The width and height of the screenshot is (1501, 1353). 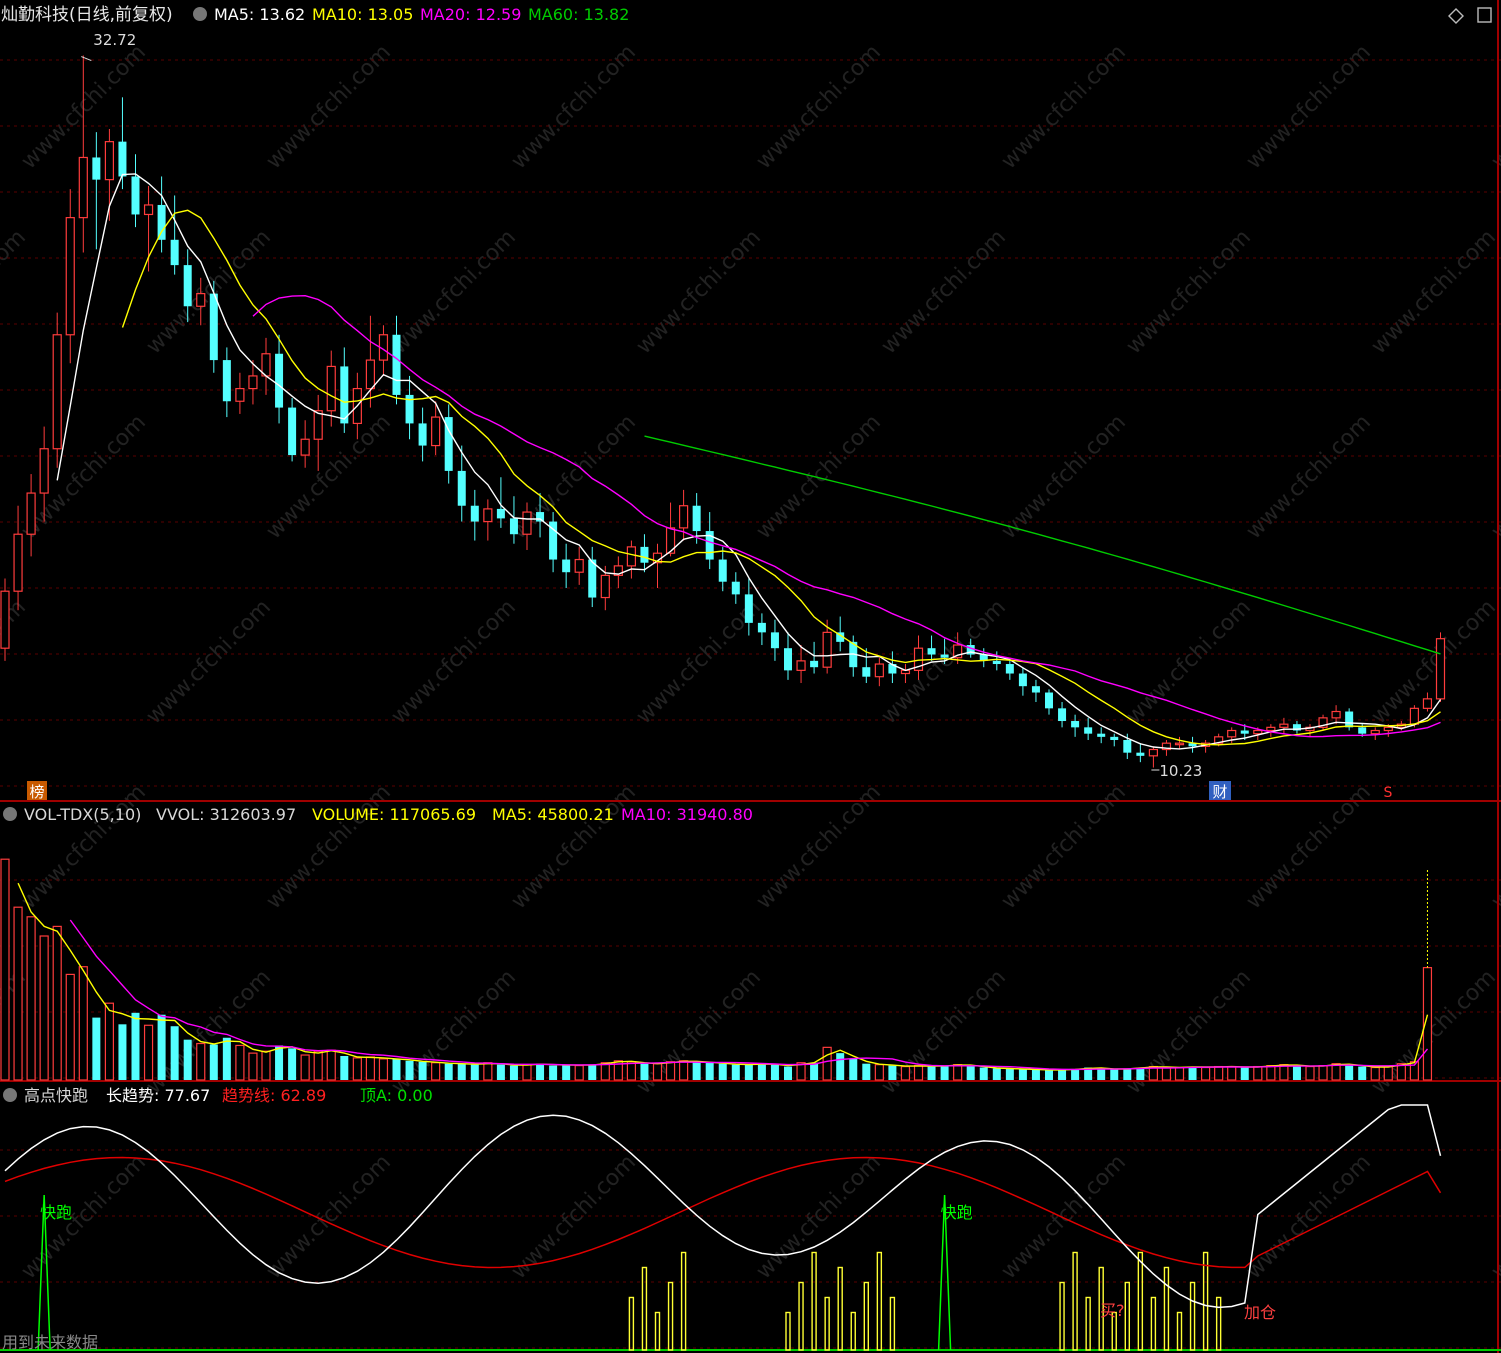 I want to click on ma5-value: MA5: 13.62, so click(x=259, y=14).